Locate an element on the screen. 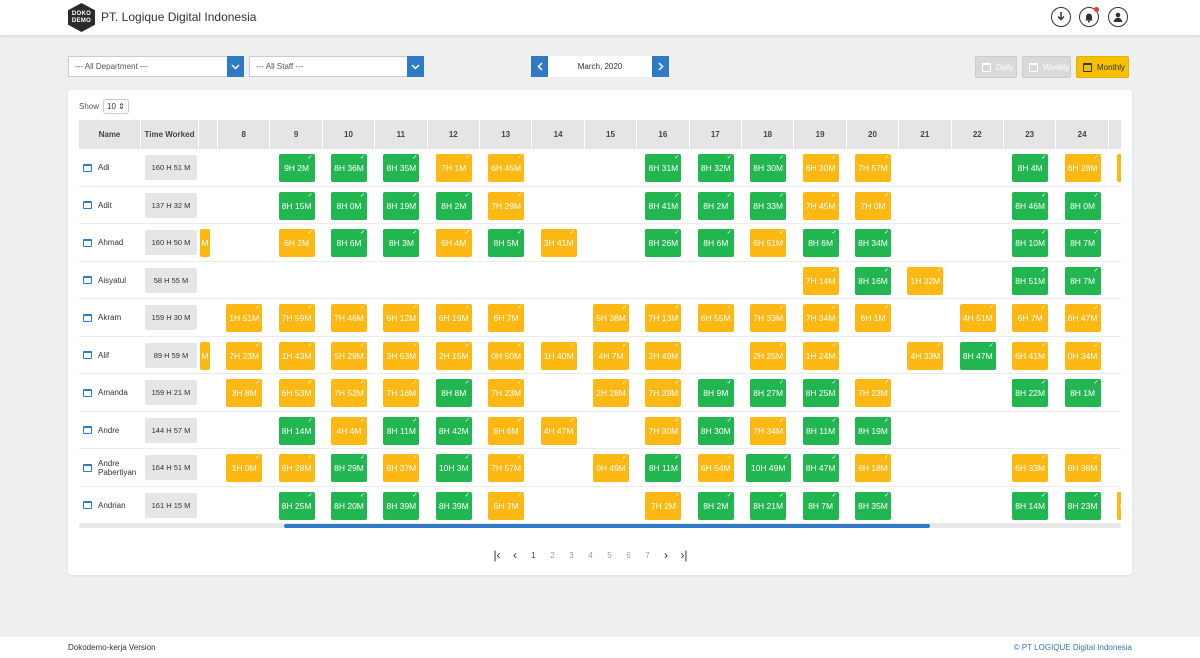 This screenshot has width=1200, height=658. hours-badge: 6H 28M ✓ is located at coordinates (1082, 168).